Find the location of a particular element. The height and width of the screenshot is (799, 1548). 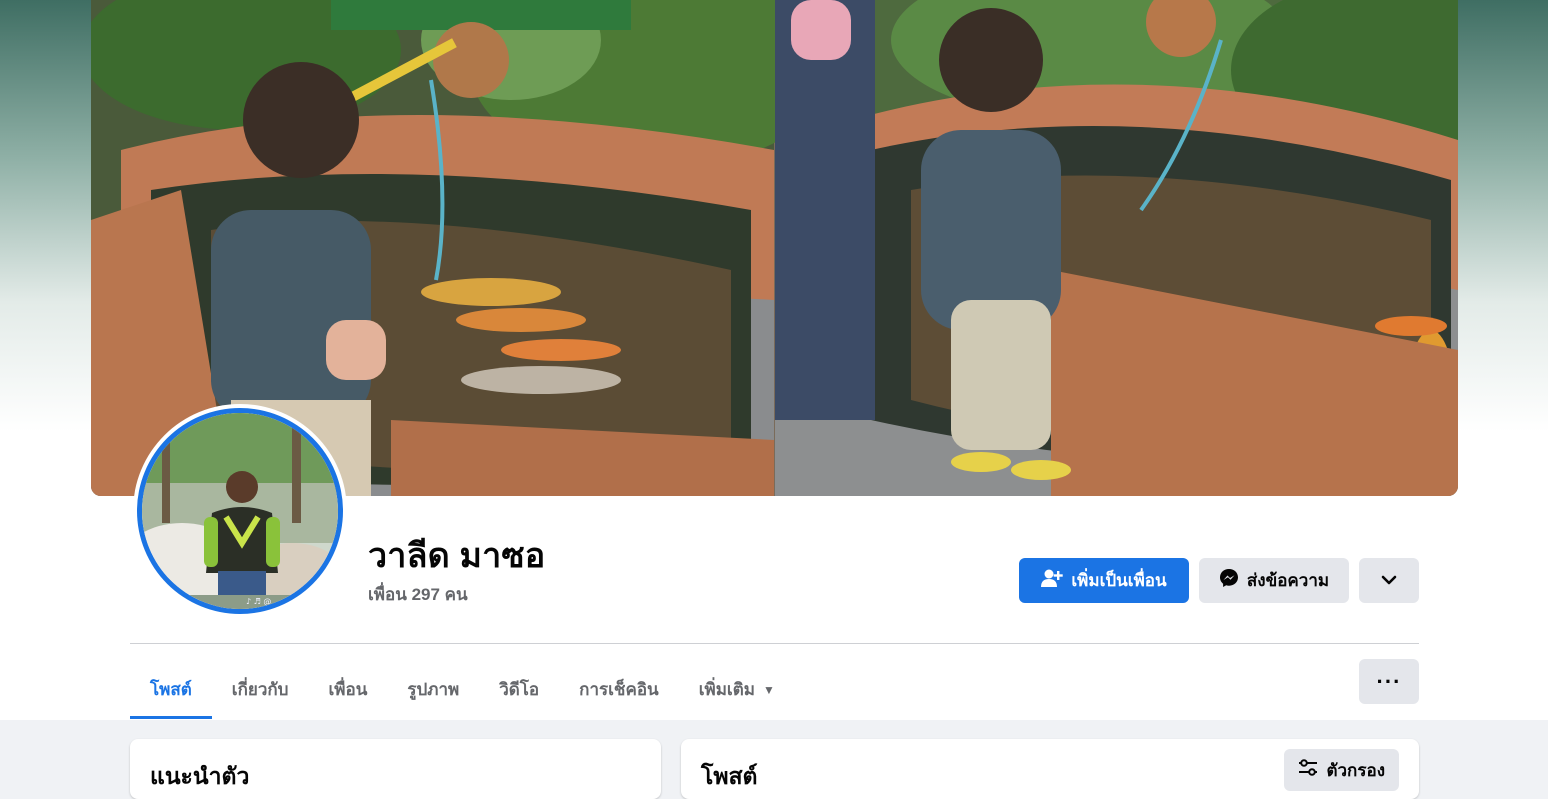

add-friend-icon is located at coordinates (1052, 580).